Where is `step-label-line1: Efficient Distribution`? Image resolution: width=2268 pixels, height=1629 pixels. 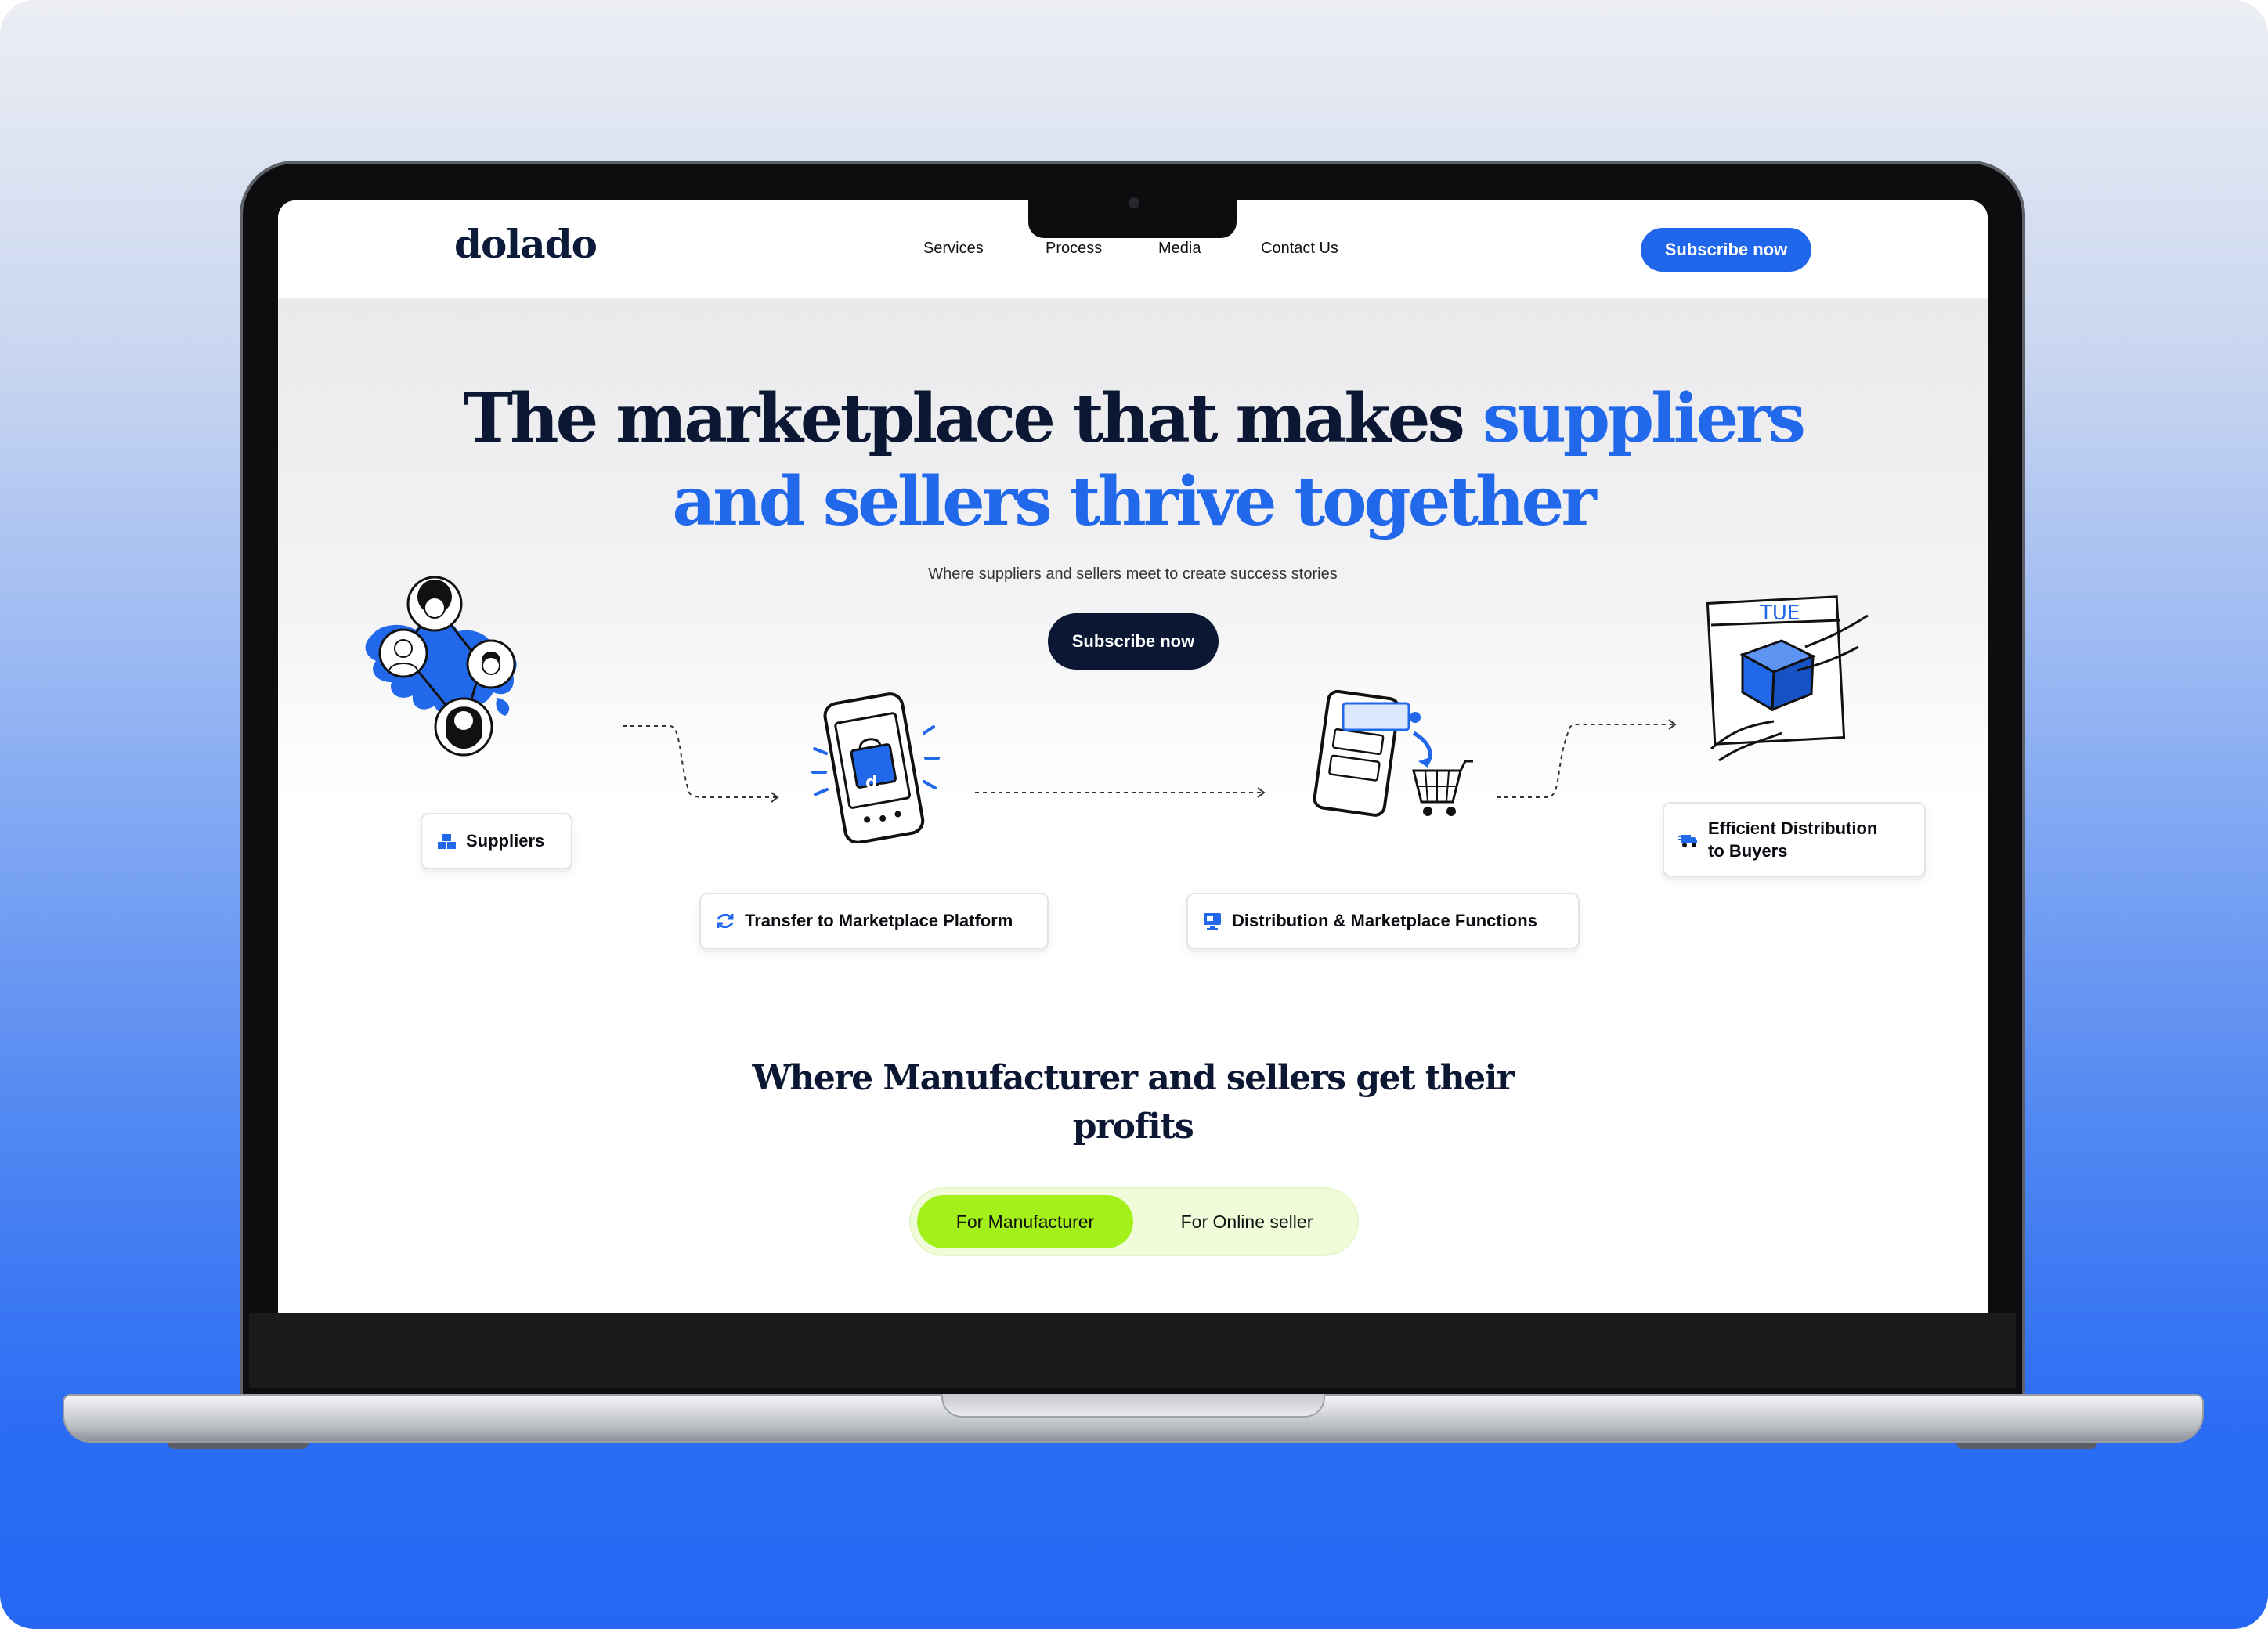
step-label-line1: Efficient Distribution is located at coordinates (1793, 828).